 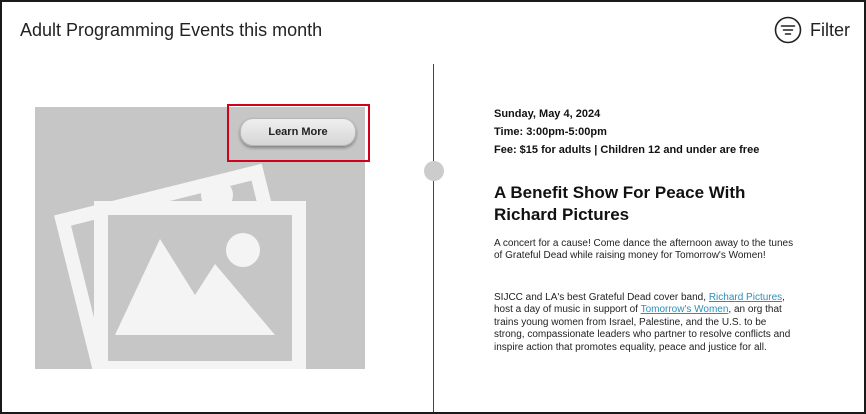 I want to click on image-placeholder-icon, so click(x=180, y=266).